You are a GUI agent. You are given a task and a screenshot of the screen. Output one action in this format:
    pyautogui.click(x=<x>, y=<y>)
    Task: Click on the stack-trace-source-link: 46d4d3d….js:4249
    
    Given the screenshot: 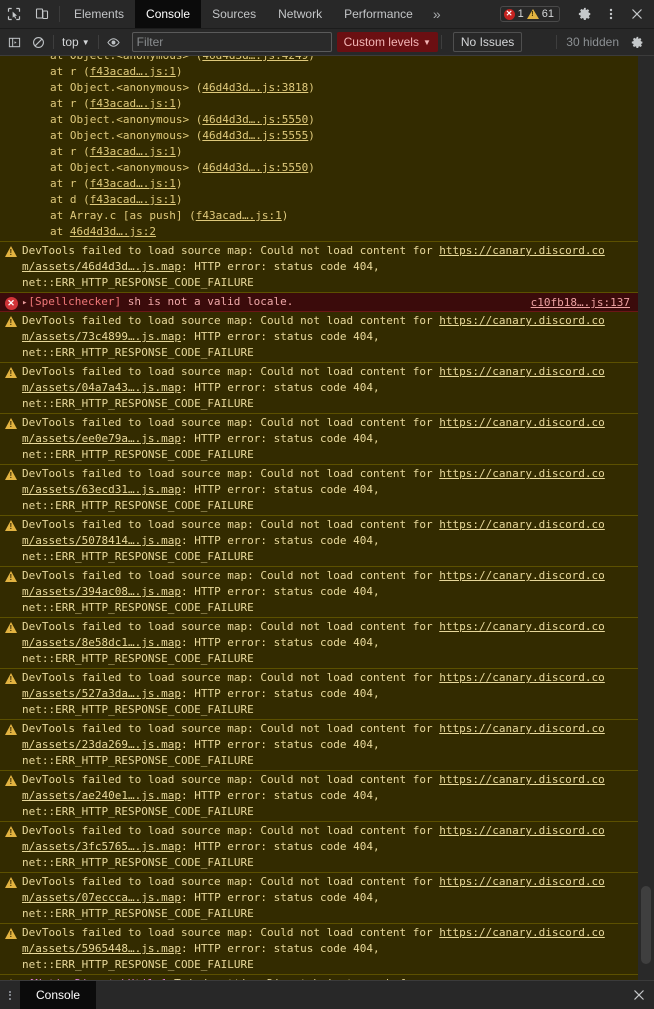 What is the action you would take?
    pyautogui.click(x=255, y=59)
    